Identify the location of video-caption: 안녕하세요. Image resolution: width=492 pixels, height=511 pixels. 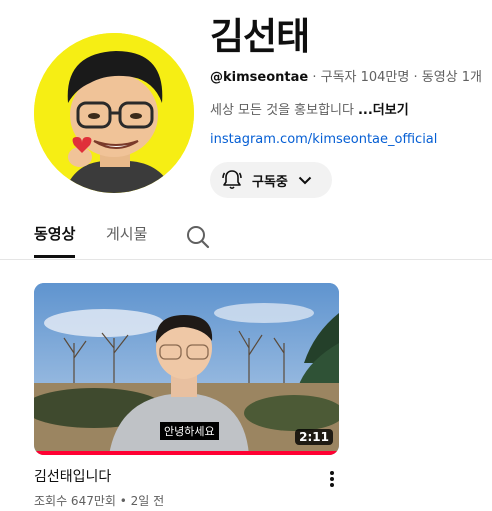
(189, 431).